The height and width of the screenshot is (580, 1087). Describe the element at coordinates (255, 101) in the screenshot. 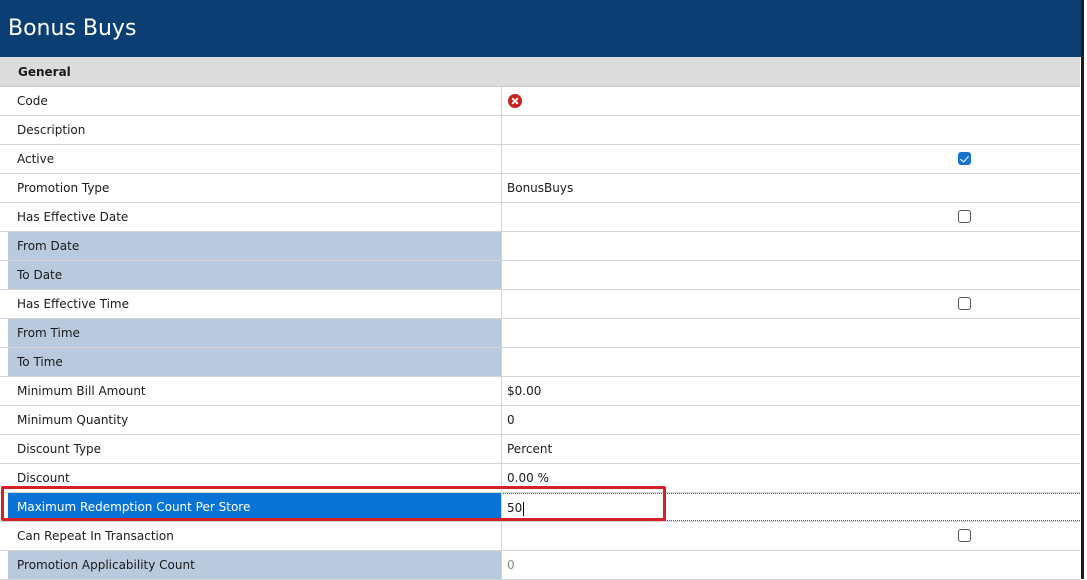

I see `row-label: Code` at that location.